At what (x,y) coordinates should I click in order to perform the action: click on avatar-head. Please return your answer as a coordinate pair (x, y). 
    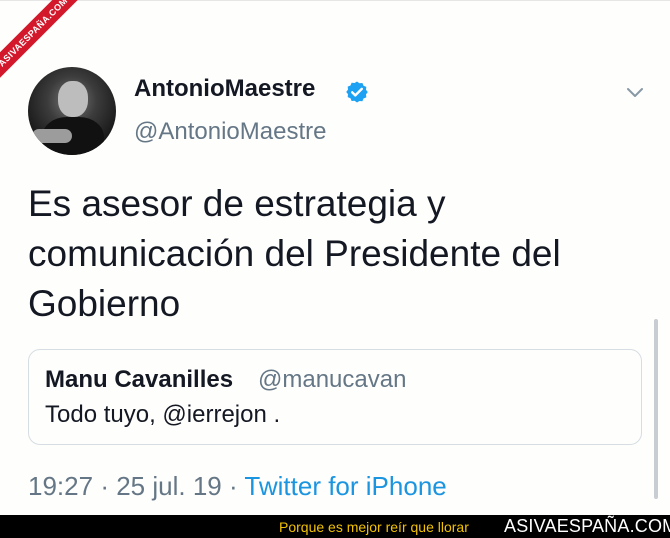
    Looking at the image, I should click on (73, 99).